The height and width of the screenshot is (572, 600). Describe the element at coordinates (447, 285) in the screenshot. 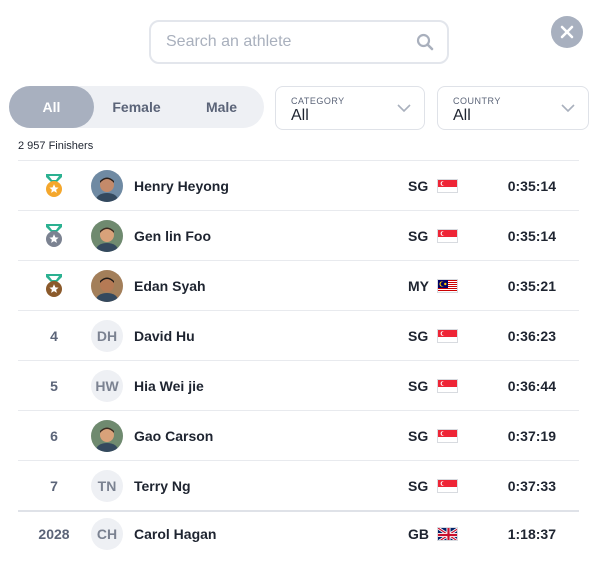

I see `my-flag-icon` at that location.